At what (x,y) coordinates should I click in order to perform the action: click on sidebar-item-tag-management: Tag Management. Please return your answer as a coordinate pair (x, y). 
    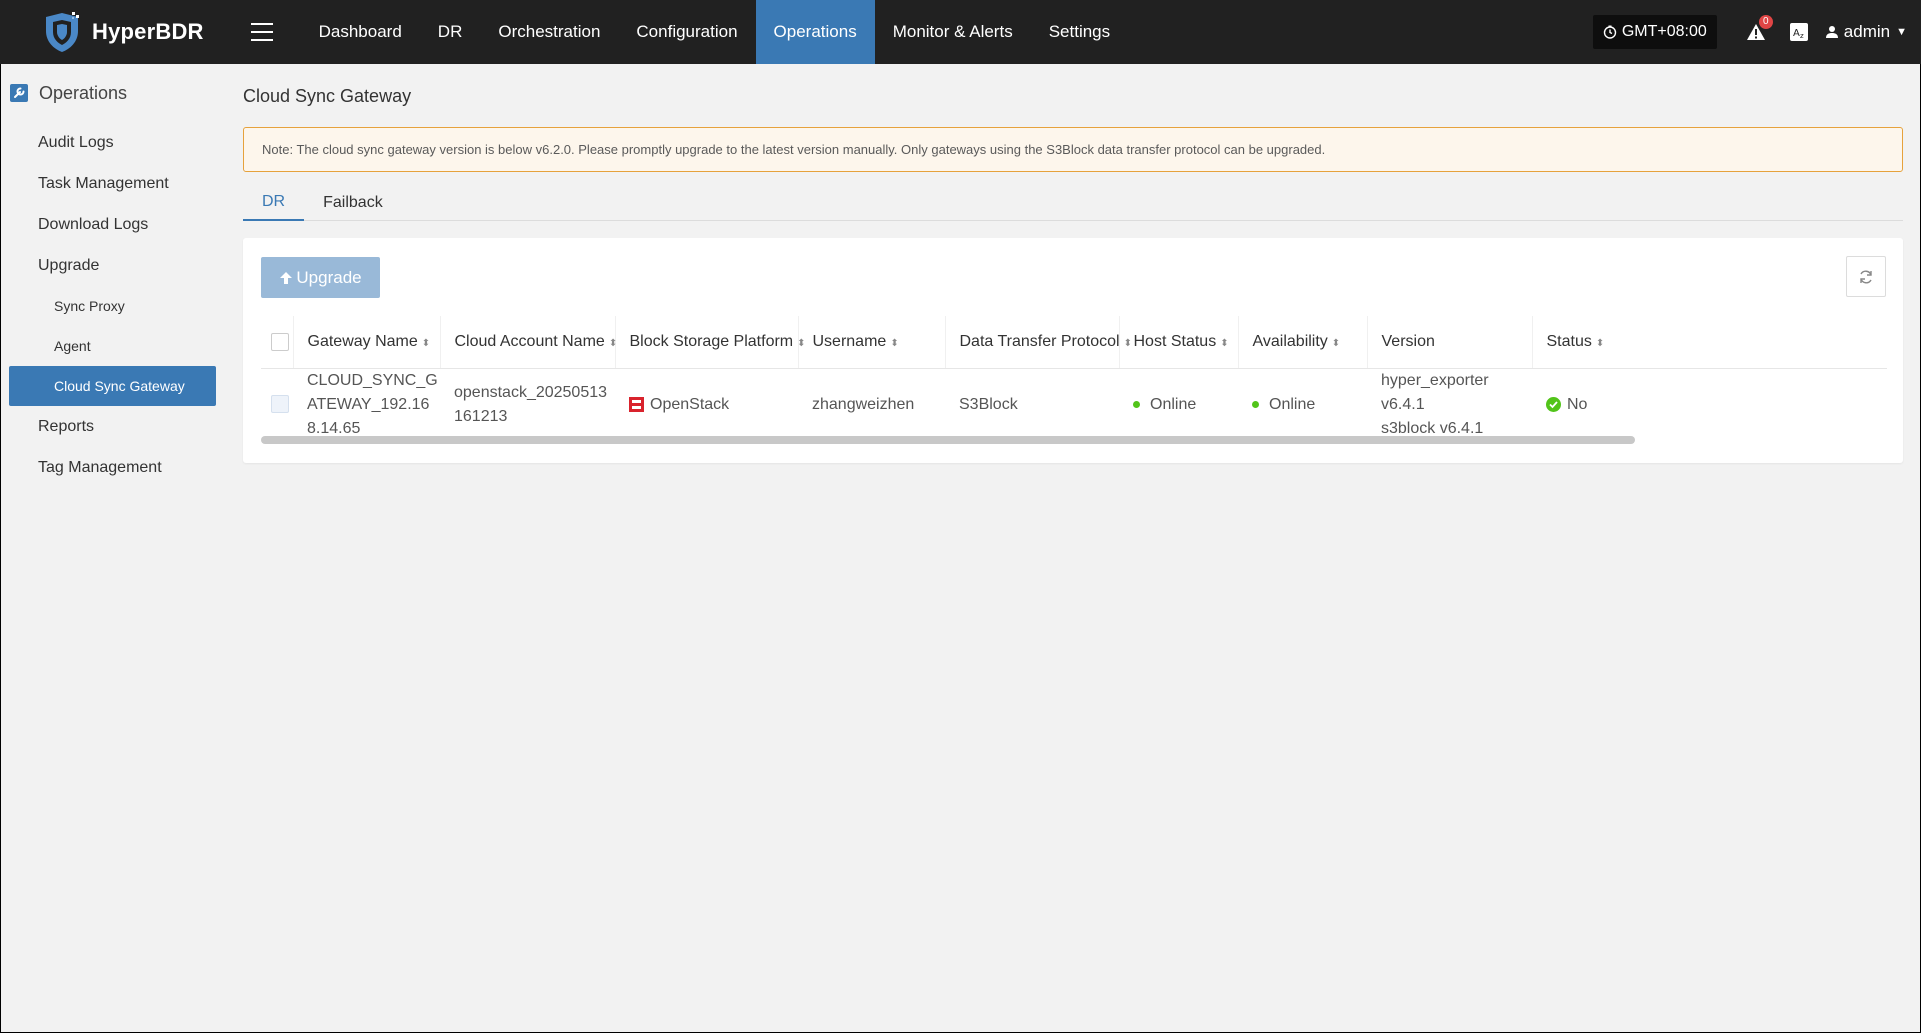
    Looking at the image, I should click on (112, 467).